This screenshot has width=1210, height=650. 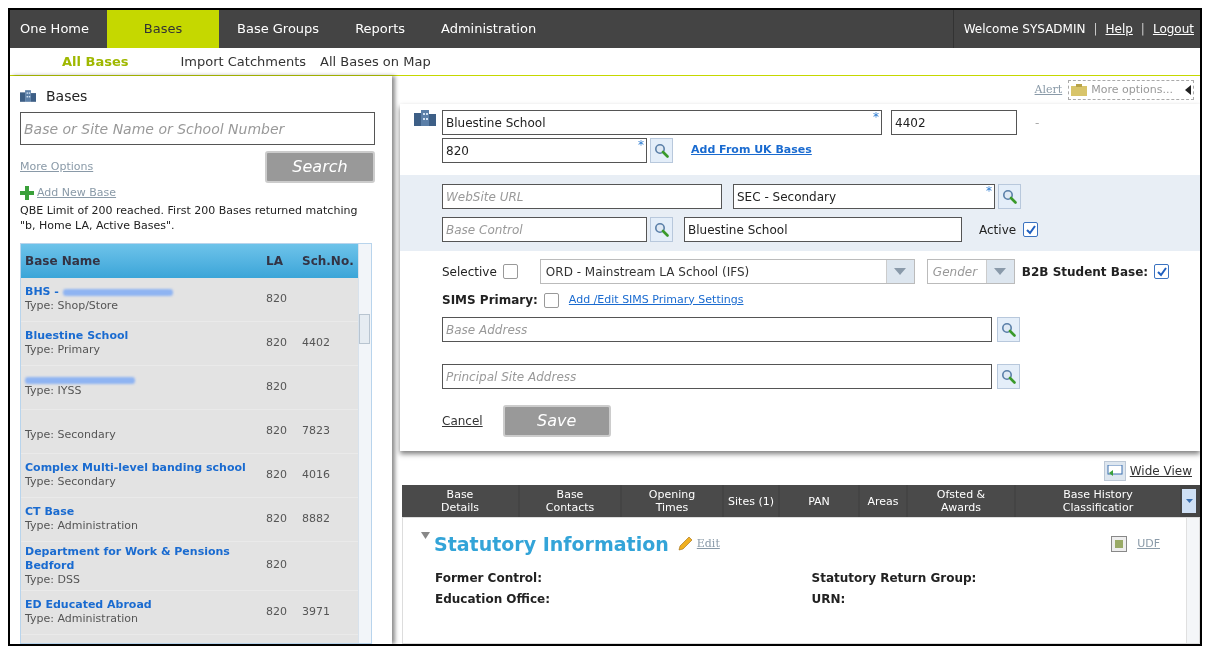 What do you see at coordinates (316, 611) in the screenshot?
I see `table-cell-text: 3971` at bounding box center [316, 611].